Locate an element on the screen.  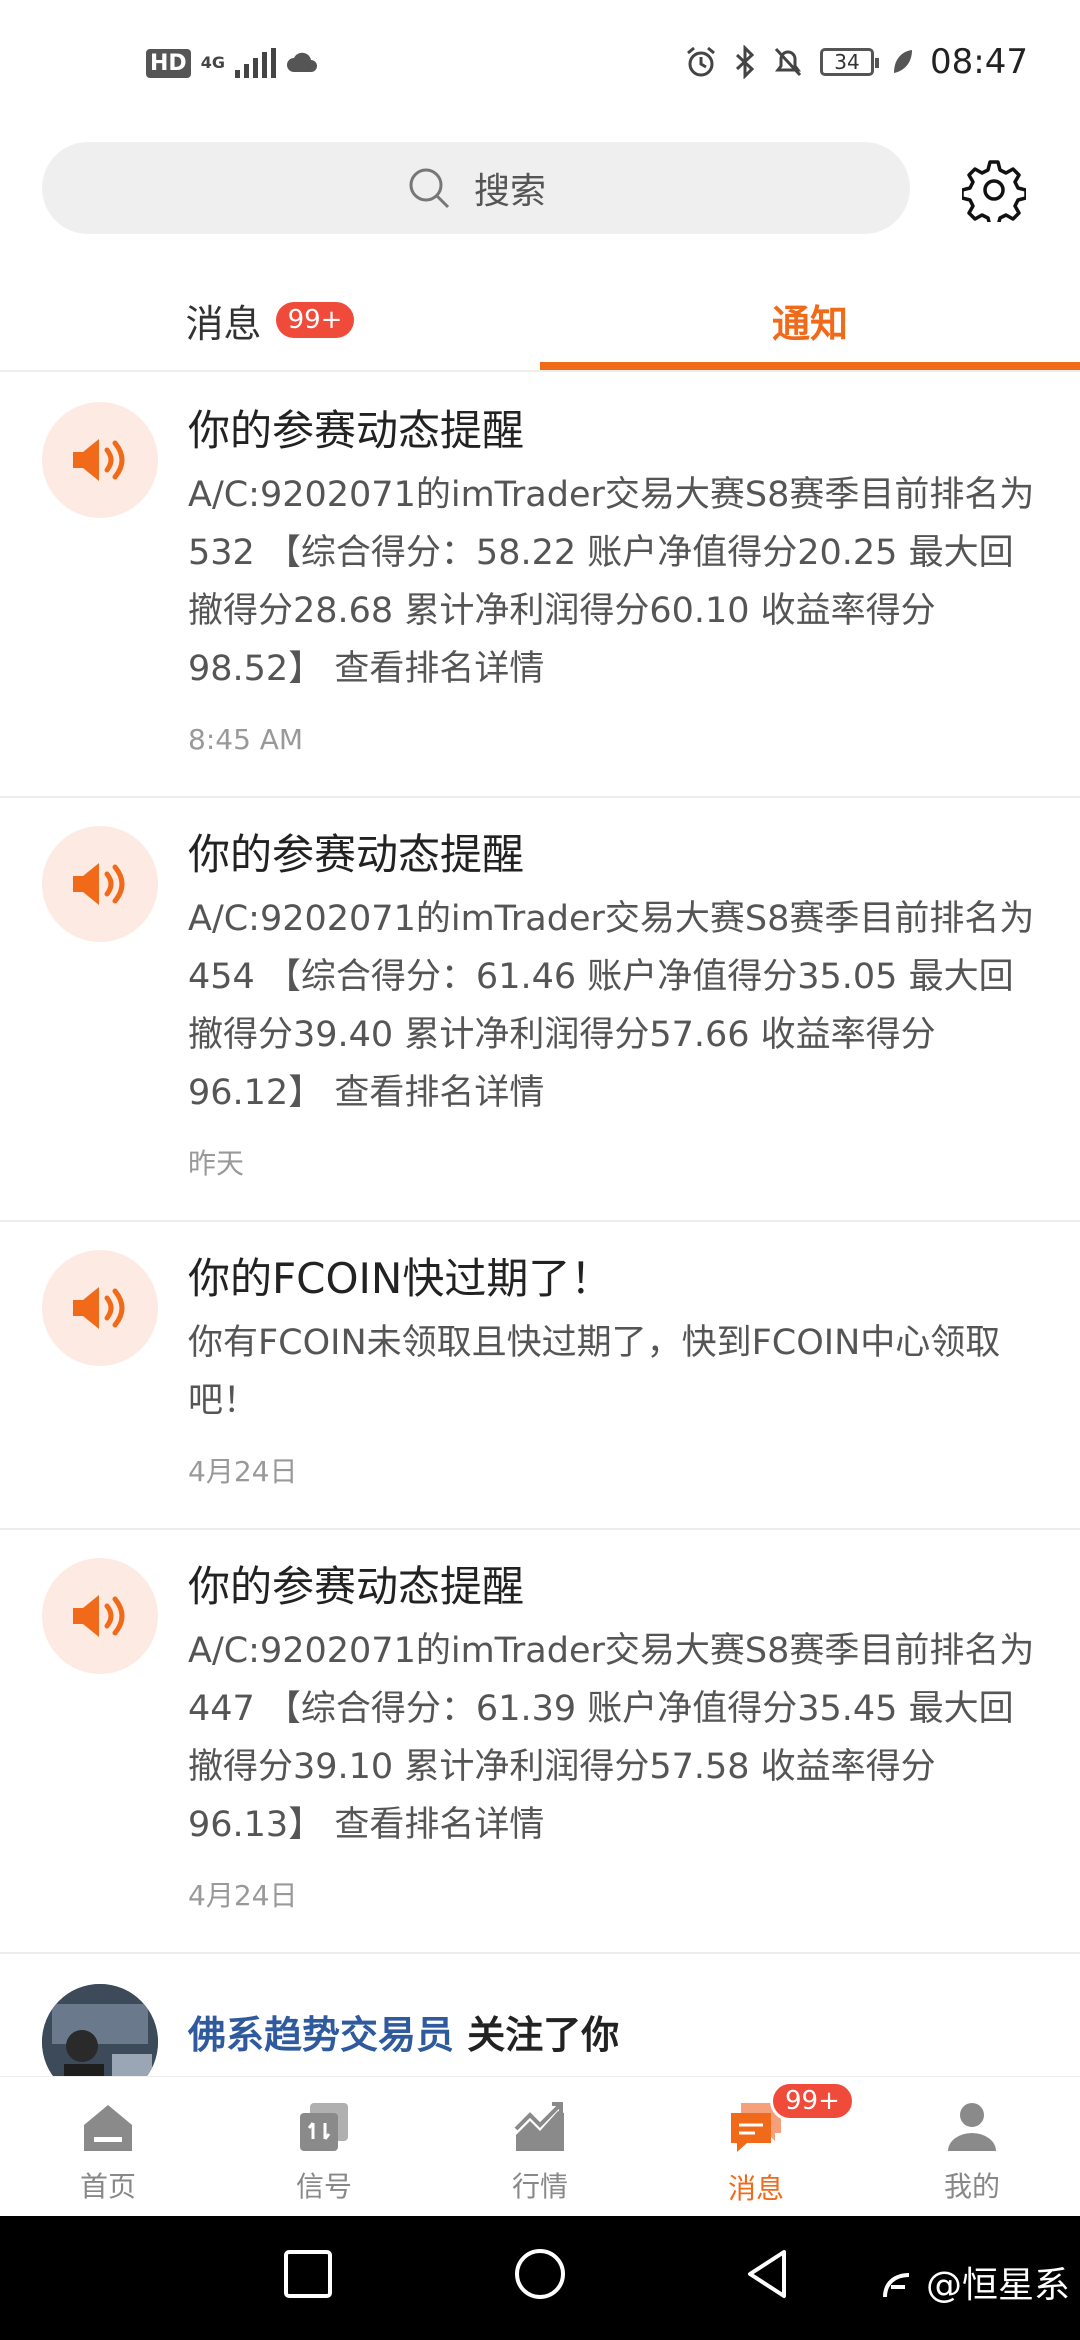
tab-notices-label: 通知 is located at coordinates (809, 323).